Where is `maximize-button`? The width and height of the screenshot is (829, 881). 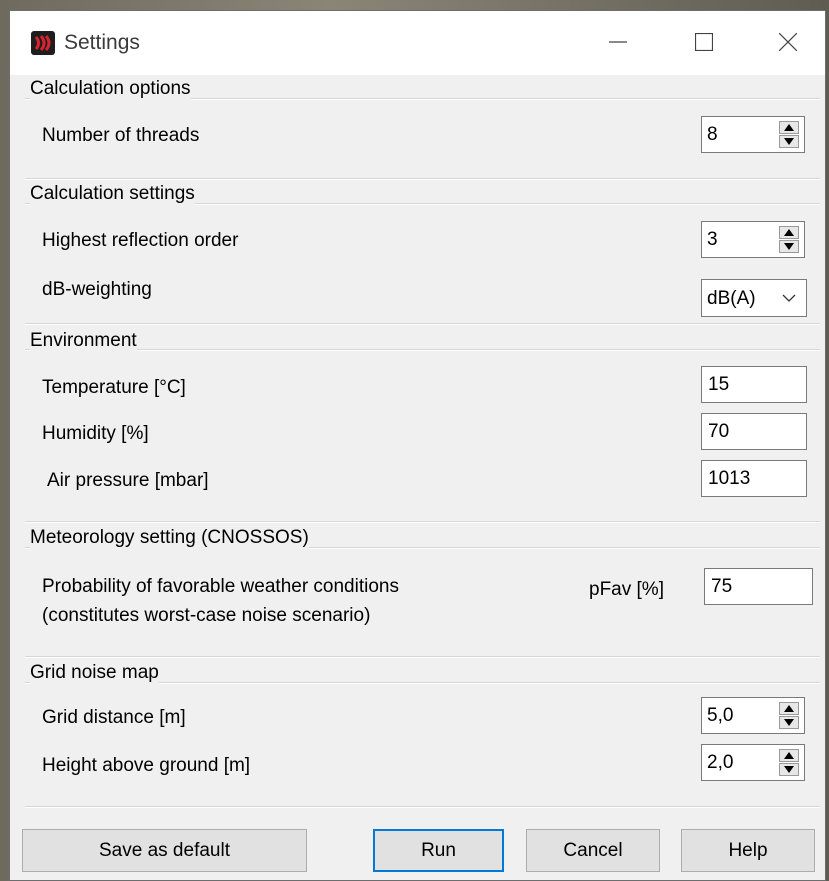 maximize-button is located at coordinates (704, 43).